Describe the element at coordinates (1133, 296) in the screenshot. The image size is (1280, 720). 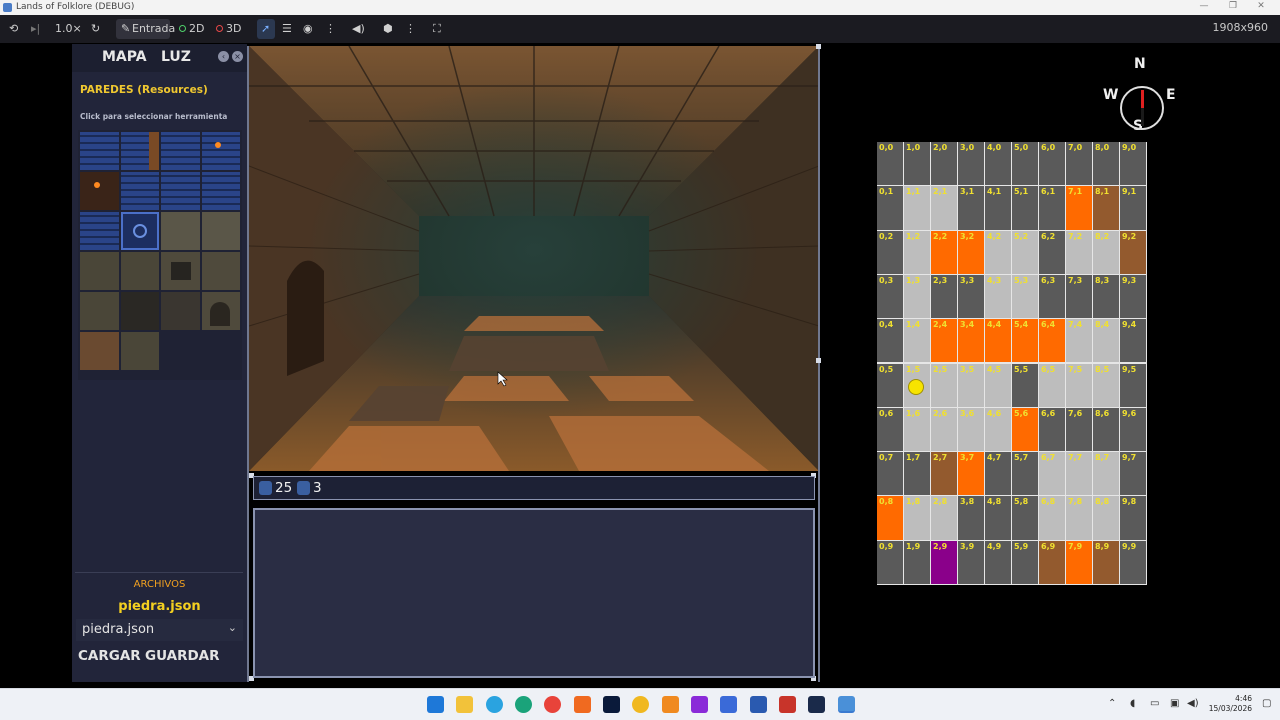
I see `map-cell: 9,3` at that location.